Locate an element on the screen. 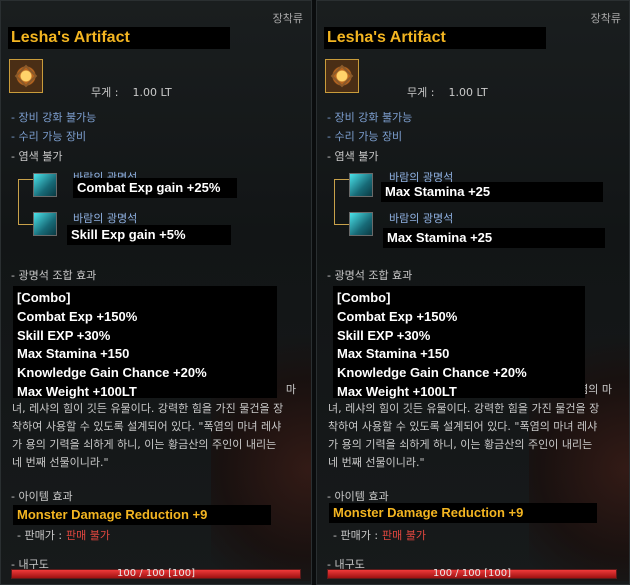  description-fragment: 마 is located at coordinates (290, 389).